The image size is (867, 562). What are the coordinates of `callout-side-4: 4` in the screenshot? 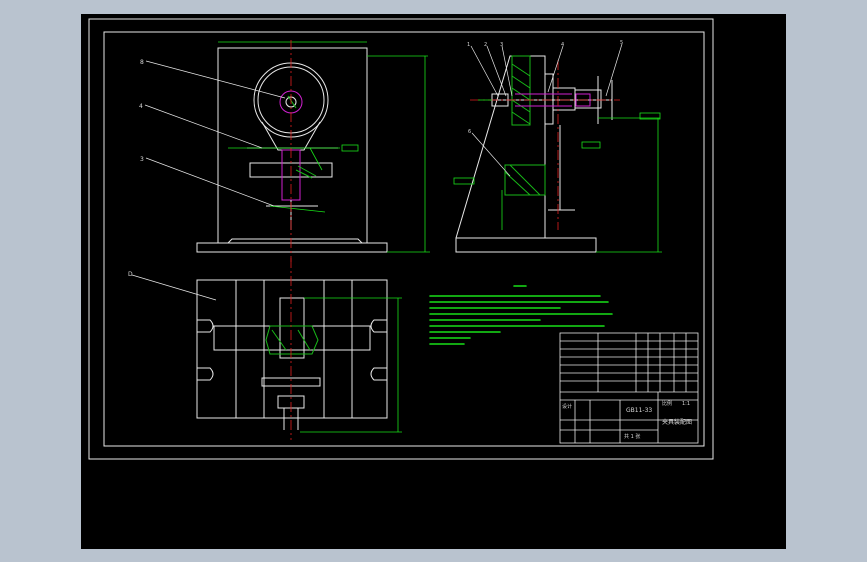 It's located at (562, 45).